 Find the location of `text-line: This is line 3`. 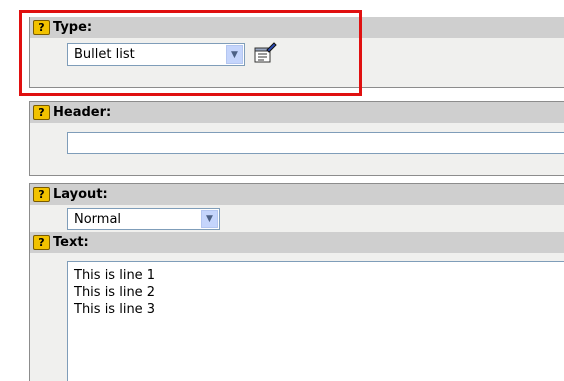

text-line: This is line 3 is located at coordinates (115, 309).